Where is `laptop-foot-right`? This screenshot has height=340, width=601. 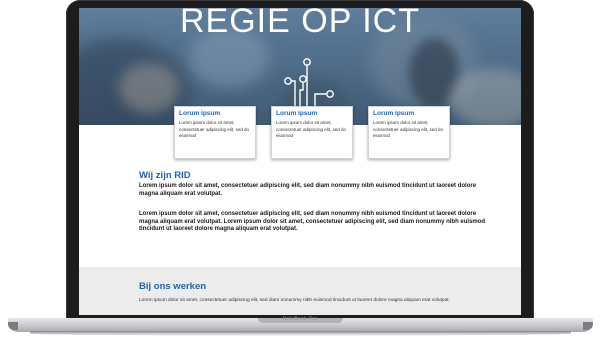 laptop-foot-right is located at coordinates (588, 326).